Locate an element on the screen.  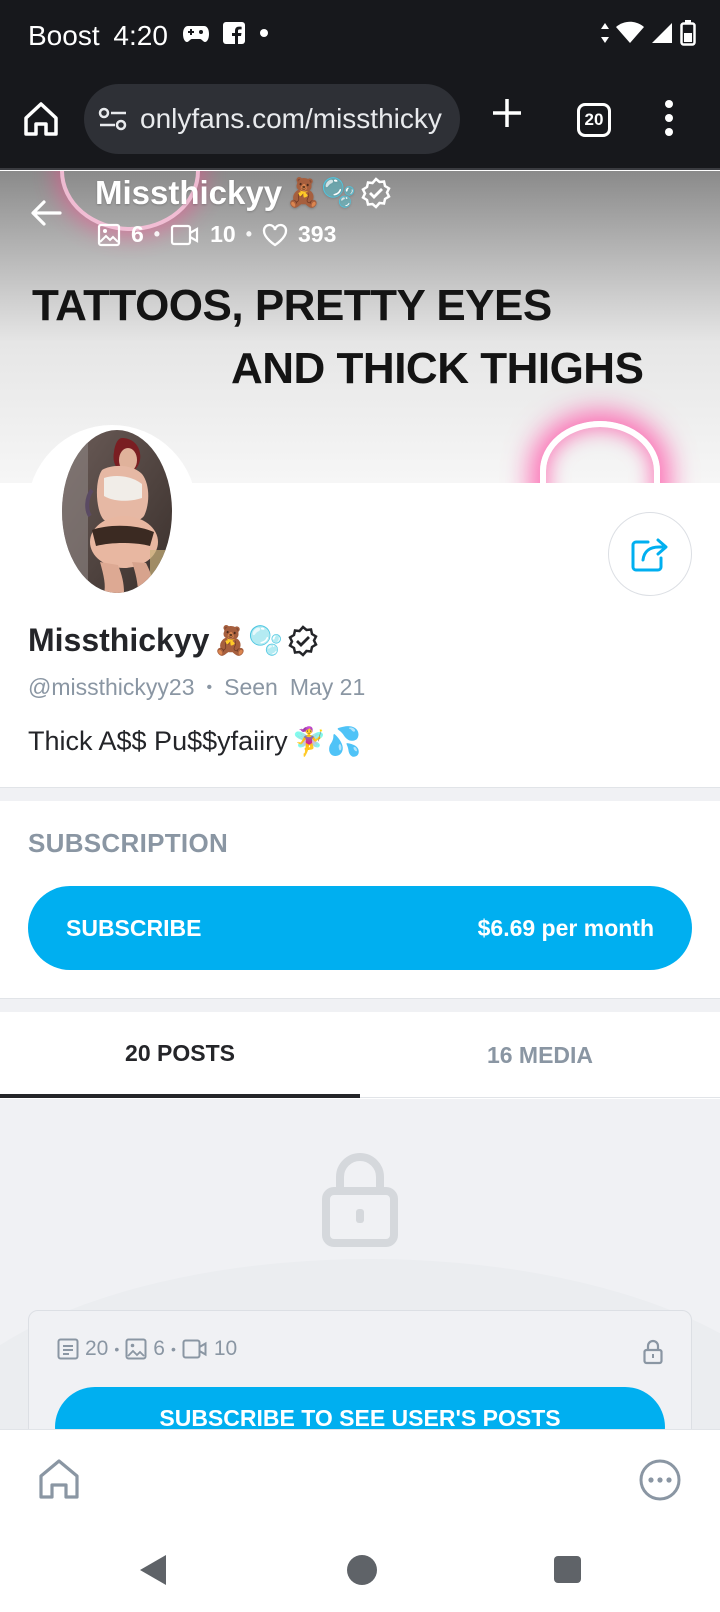
back-arrow-icon is located at coordinates (46, 213).